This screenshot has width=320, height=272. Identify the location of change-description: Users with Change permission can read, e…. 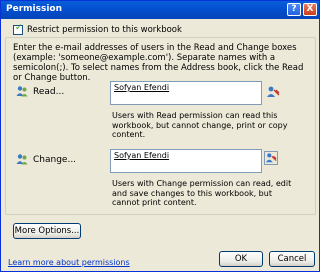
(202, 193).